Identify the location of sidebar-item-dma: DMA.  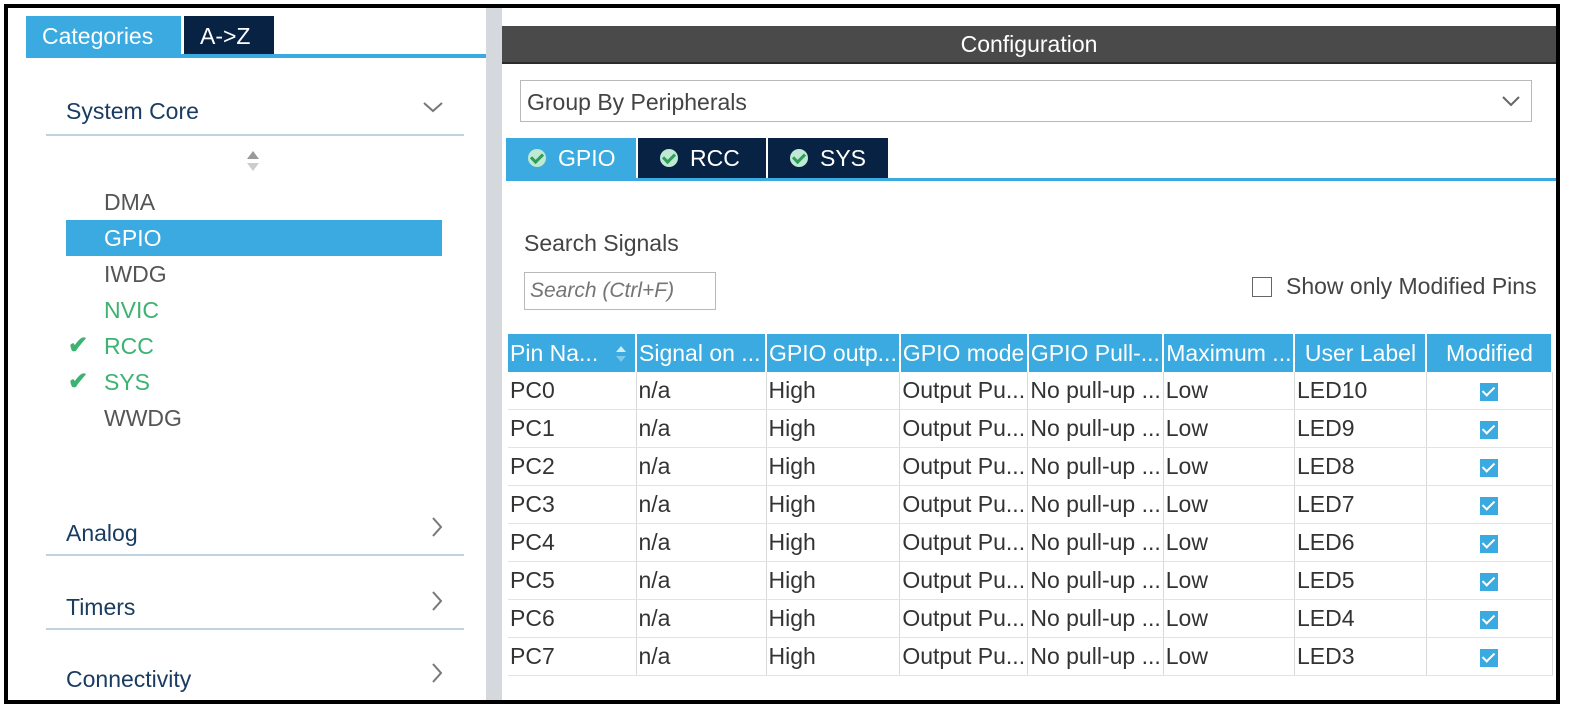
(254, 202).